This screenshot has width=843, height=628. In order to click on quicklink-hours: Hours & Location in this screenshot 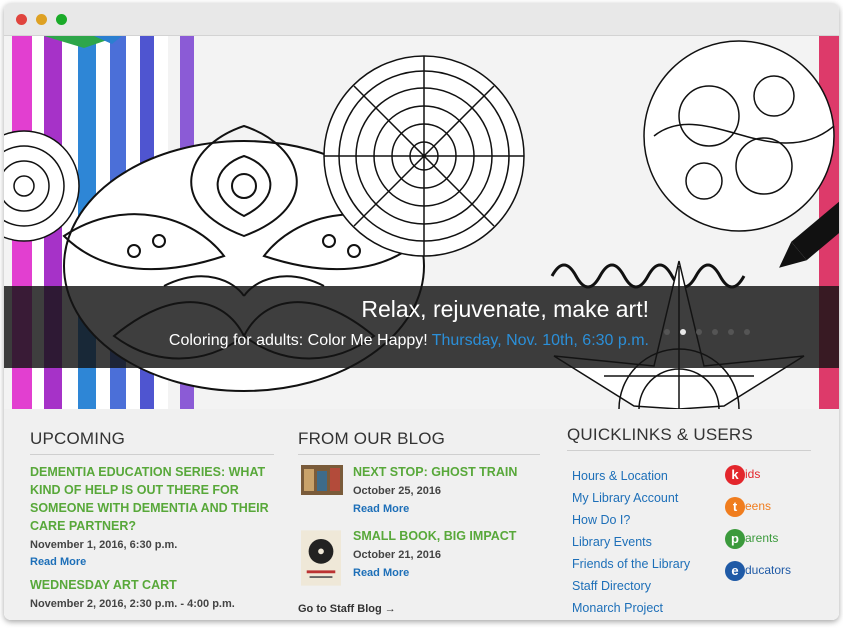, I will do `click(631, 476)`.